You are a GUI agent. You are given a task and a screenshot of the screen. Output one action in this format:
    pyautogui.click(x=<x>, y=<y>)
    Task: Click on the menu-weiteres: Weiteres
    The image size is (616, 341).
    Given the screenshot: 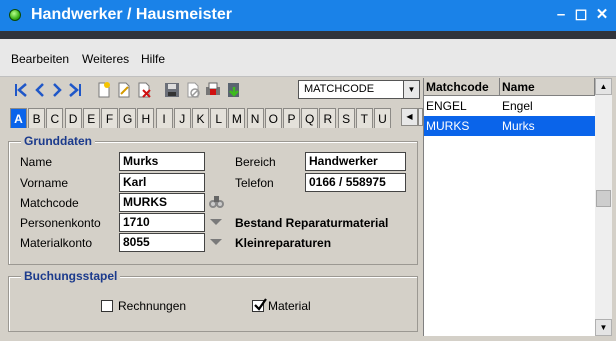 What is the action you would take?
    pyautogui.click(x=105, y=59)
    